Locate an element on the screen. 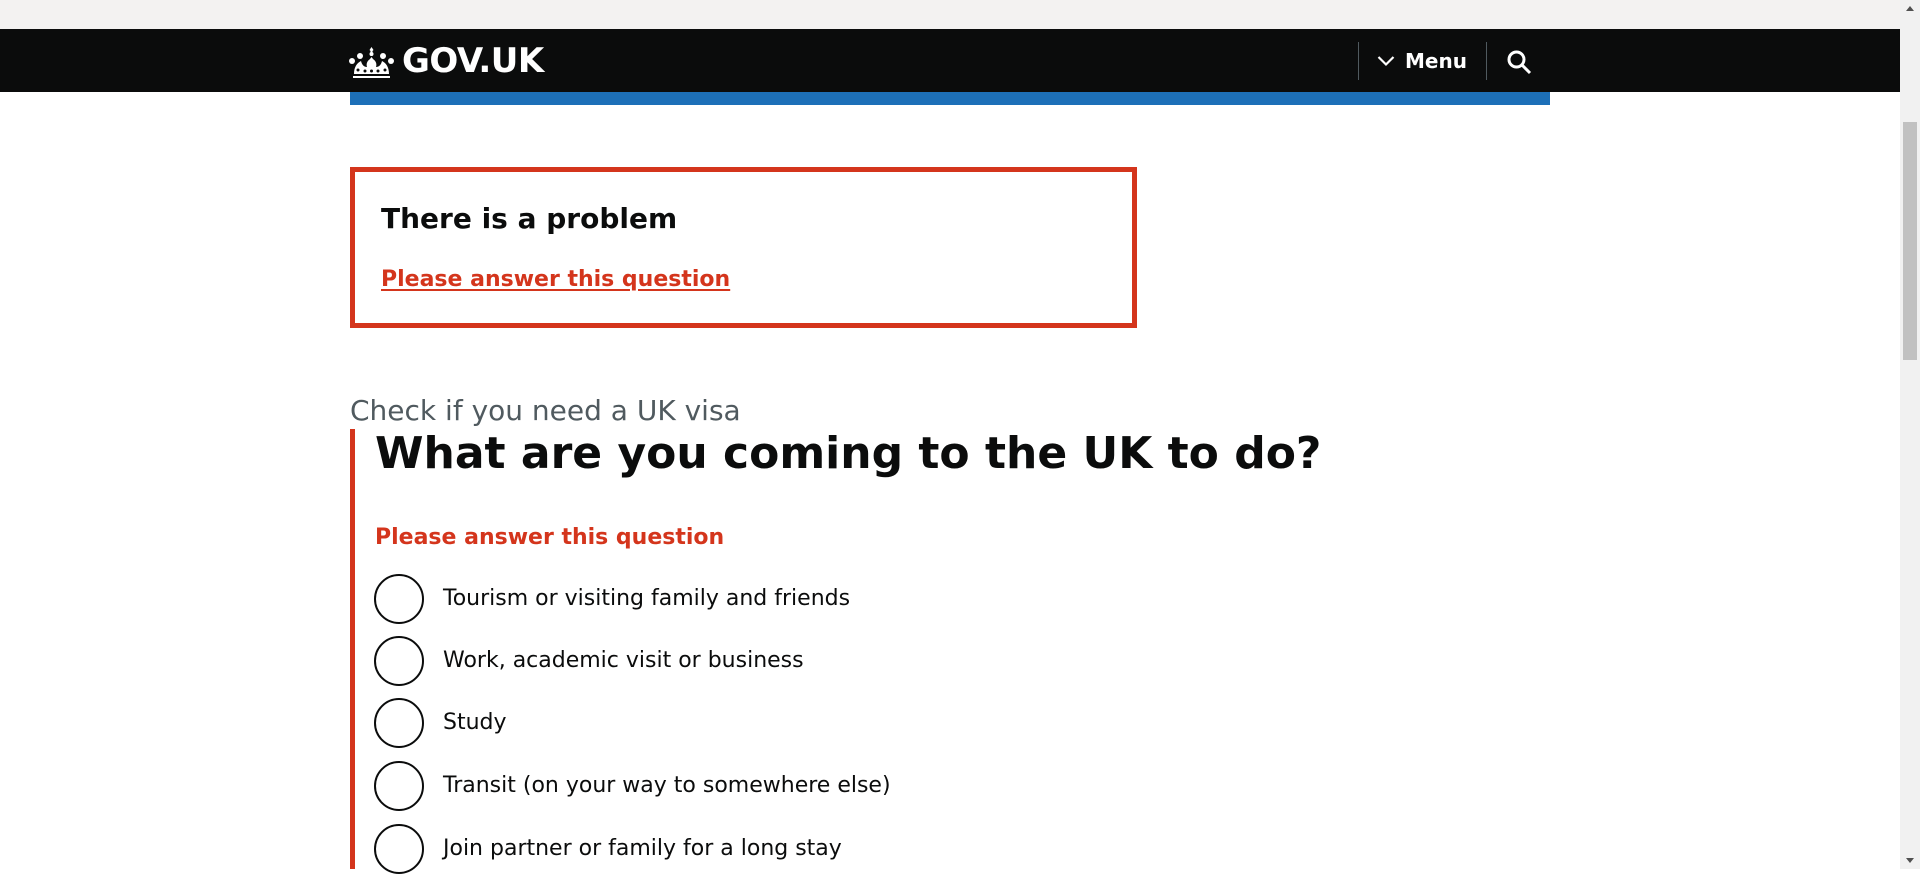 The image size is (1920, 875). site-header: GOV.UK Menu is located at coordinates (950, 60).